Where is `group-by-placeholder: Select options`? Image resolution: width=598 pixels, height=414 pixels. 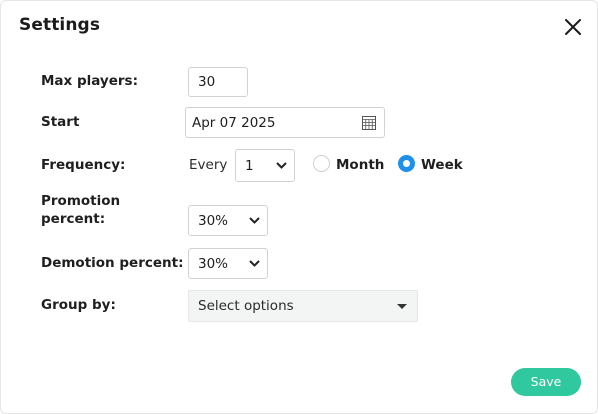
group-by-placeholder: Select options is located at coordinates (246, 306).